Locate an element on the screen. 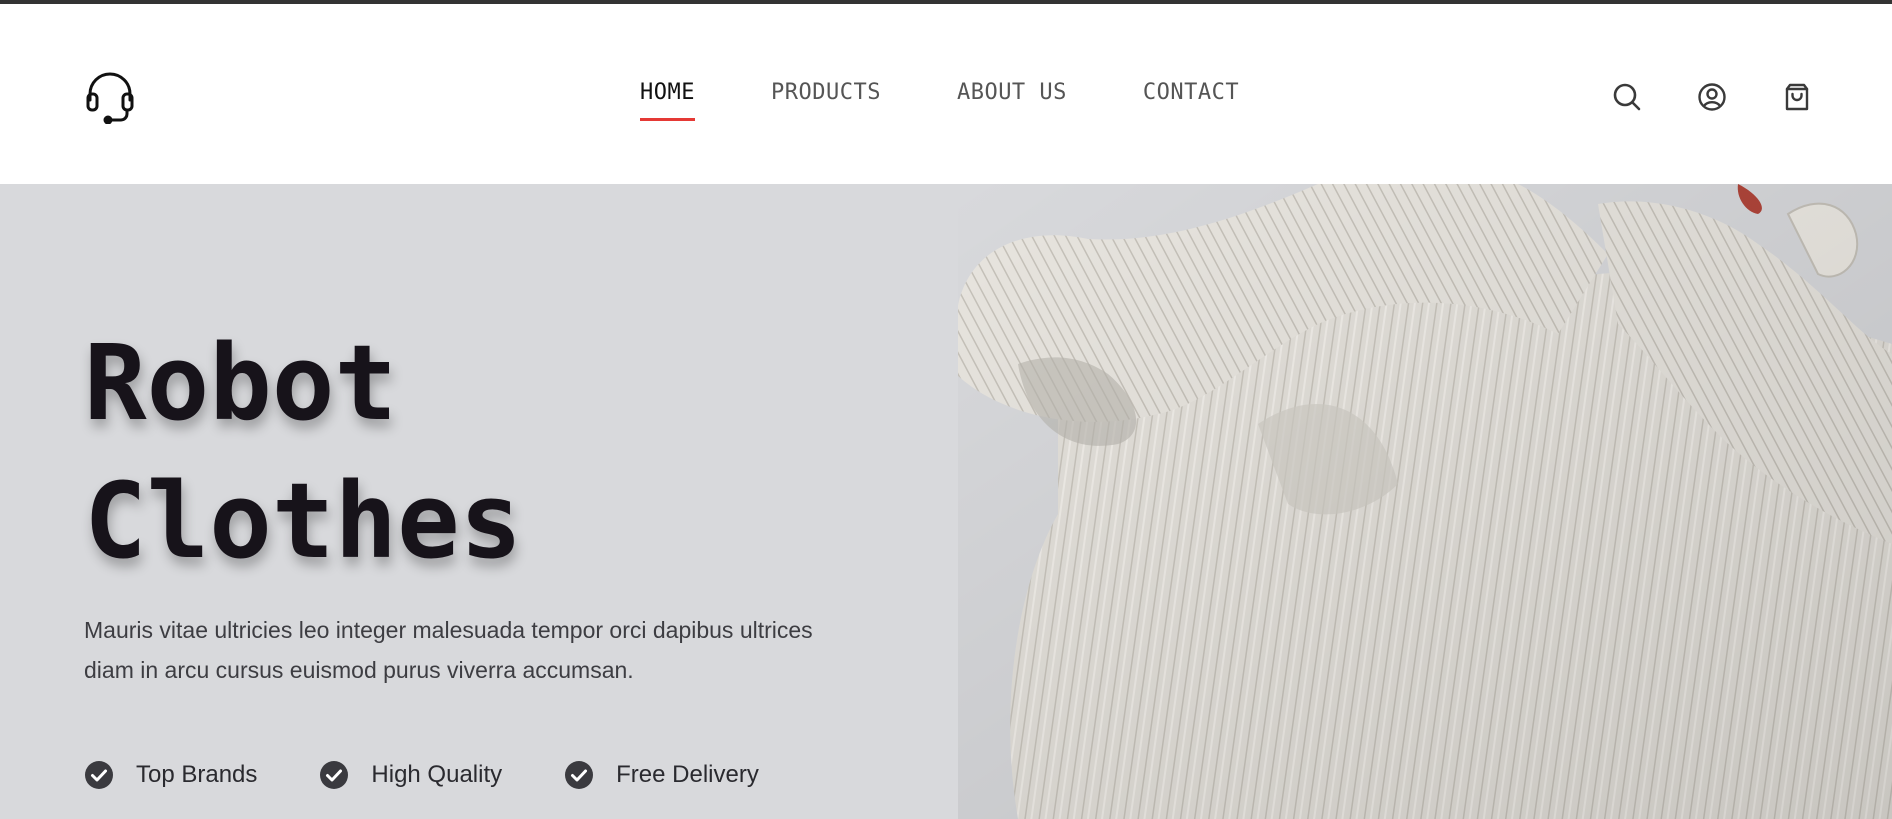  headset-icon is located at coordinates (110, 98).